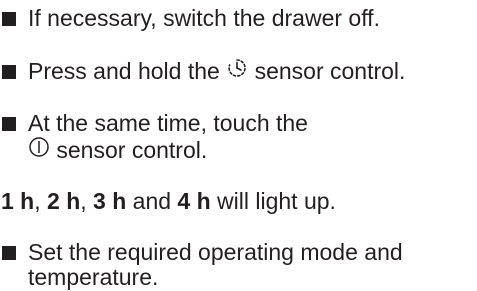  Describe the element at coordinates (327, 71) in the screenshot. I see `step-2-text-after: sensor control.` at that location.